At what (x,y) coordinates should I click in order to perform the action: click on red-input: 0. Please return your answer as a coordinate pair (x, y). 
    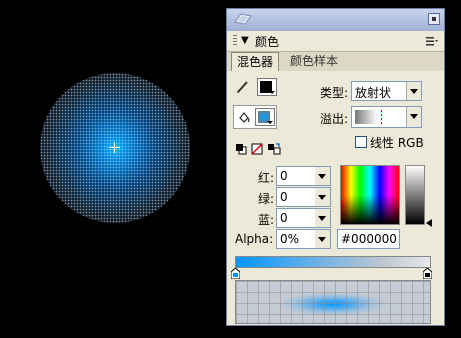
    Looking at the image, I should click on (296, 176).